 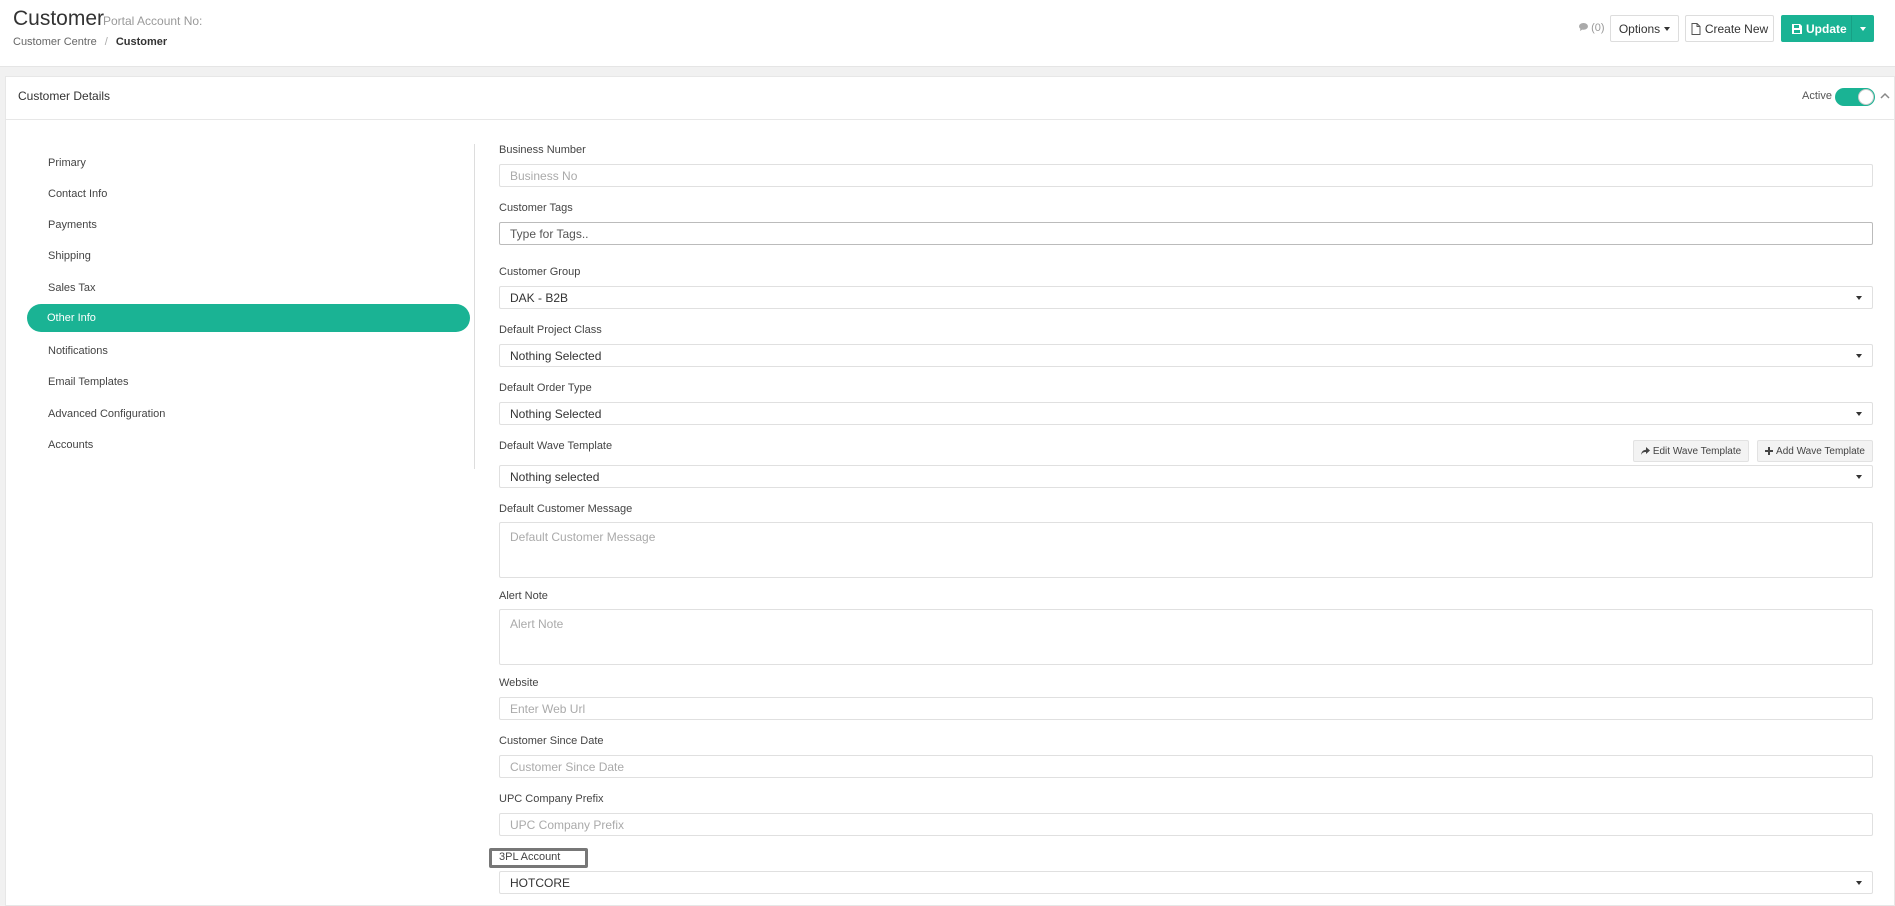 What do you see at coordinates (1639, 28) in the screenshot?
I see `options-label: Options` at bounding box center [1639, 28].